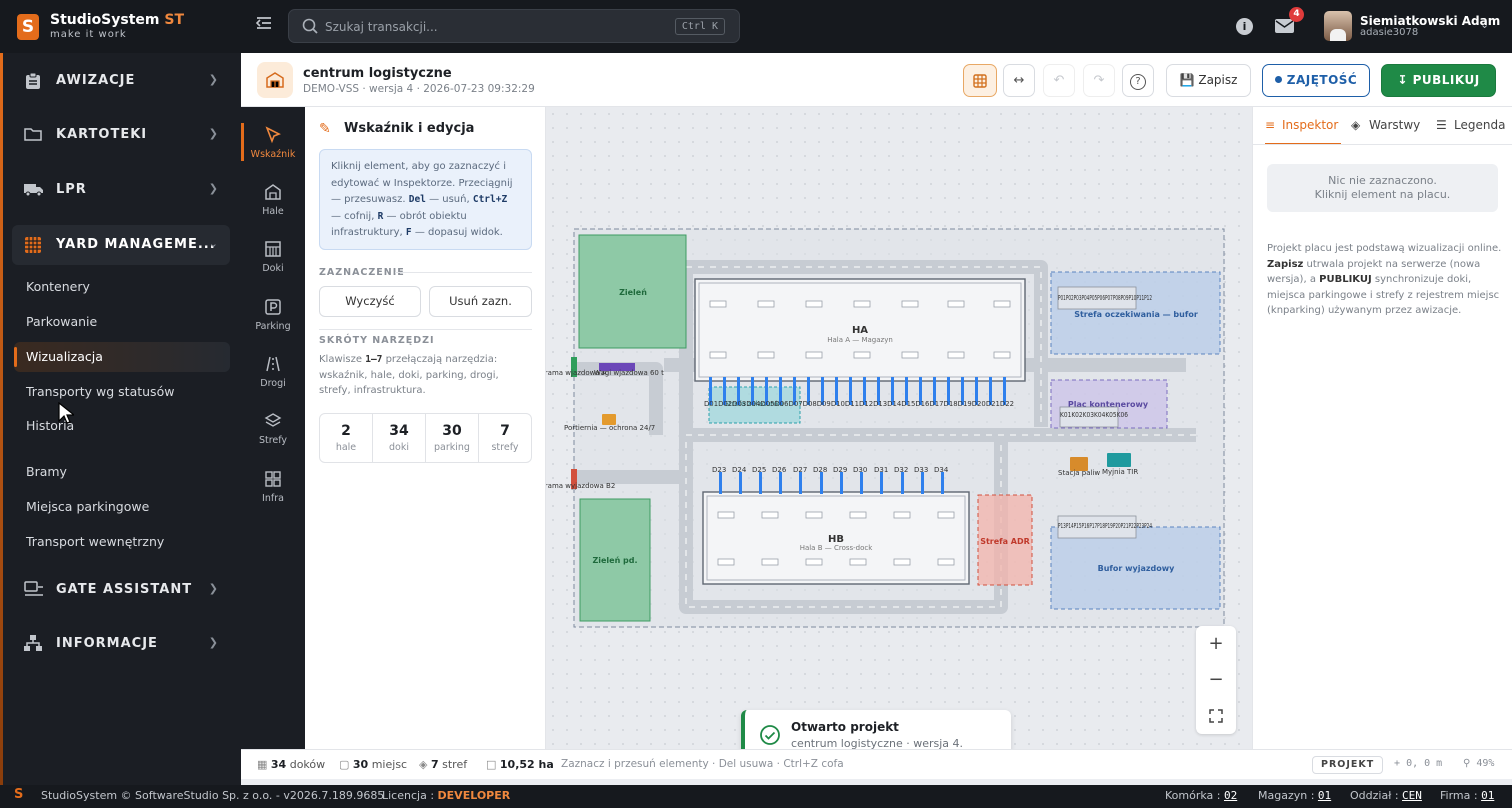 The width and height of the screenshot is (1512, 808). Describe the element at coordinates (1105, 298) in the screenshot. I see `parking-row-1-labels: P01P02P03P04P05P06P07P08P09P10P11P12` at that location.